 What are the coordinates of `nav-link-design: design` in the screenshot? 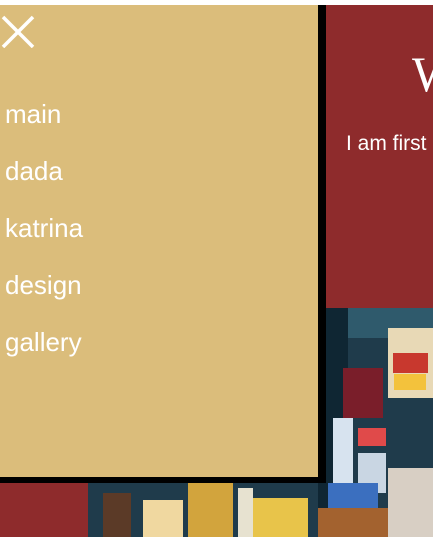 It's located at (43, 285).